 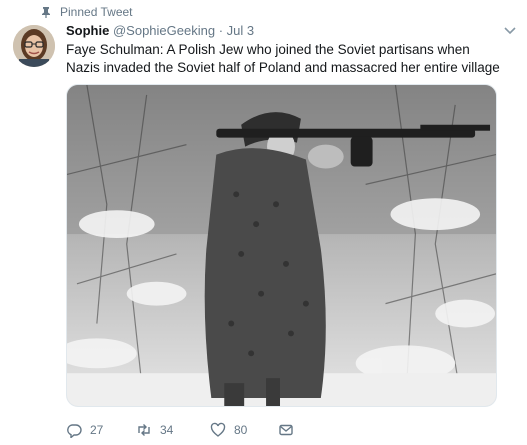 What do you see at coordinates (87, 30) in the screenshot?
I see `display-name: Sophie` at bounding box center [87, 30].